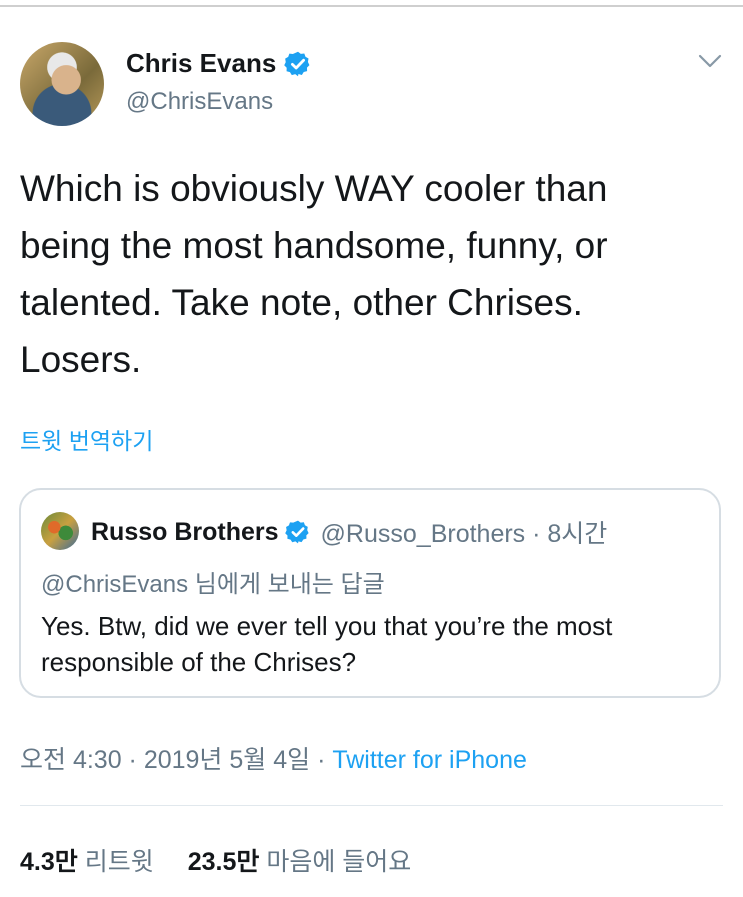 This screenshot has height=897, width=743. Describe the element at coordinates (62, 84) in the screenshot. I see `author-avatar` at that location.